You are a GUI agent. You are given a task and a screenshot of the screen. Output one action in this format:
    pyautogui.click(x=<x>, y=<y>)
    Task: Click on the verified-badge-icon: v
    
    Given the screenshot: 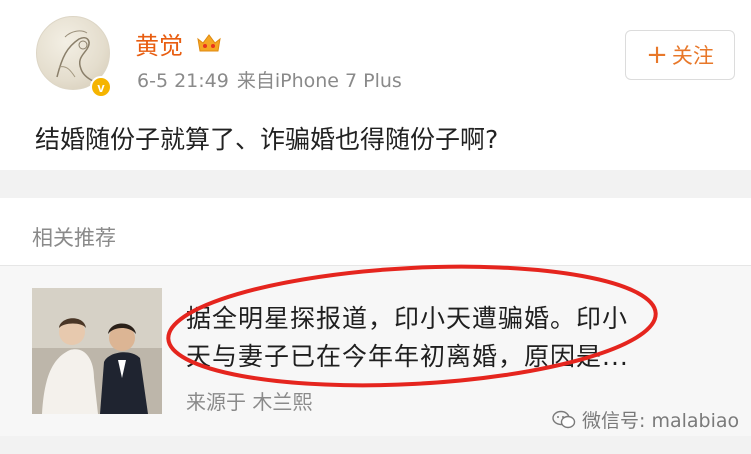 What is the action you would take?
    pyautogui.click(x=101, y=87)
    